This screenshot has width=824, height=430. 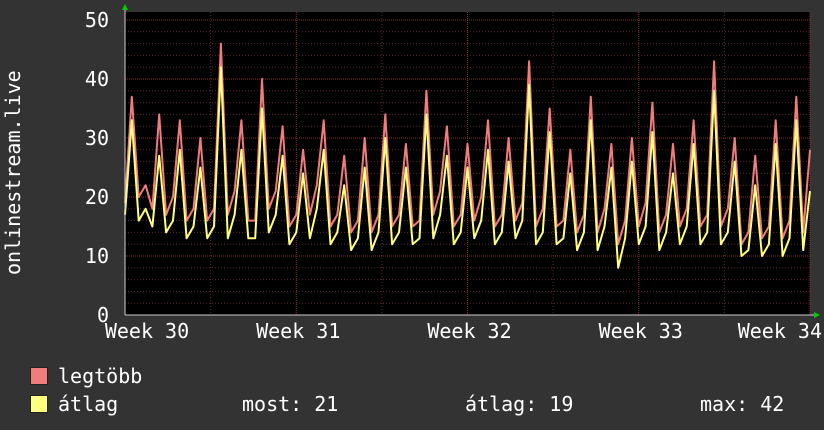 I want to click on y-tick-label: 50, so click(x=97, y=20).